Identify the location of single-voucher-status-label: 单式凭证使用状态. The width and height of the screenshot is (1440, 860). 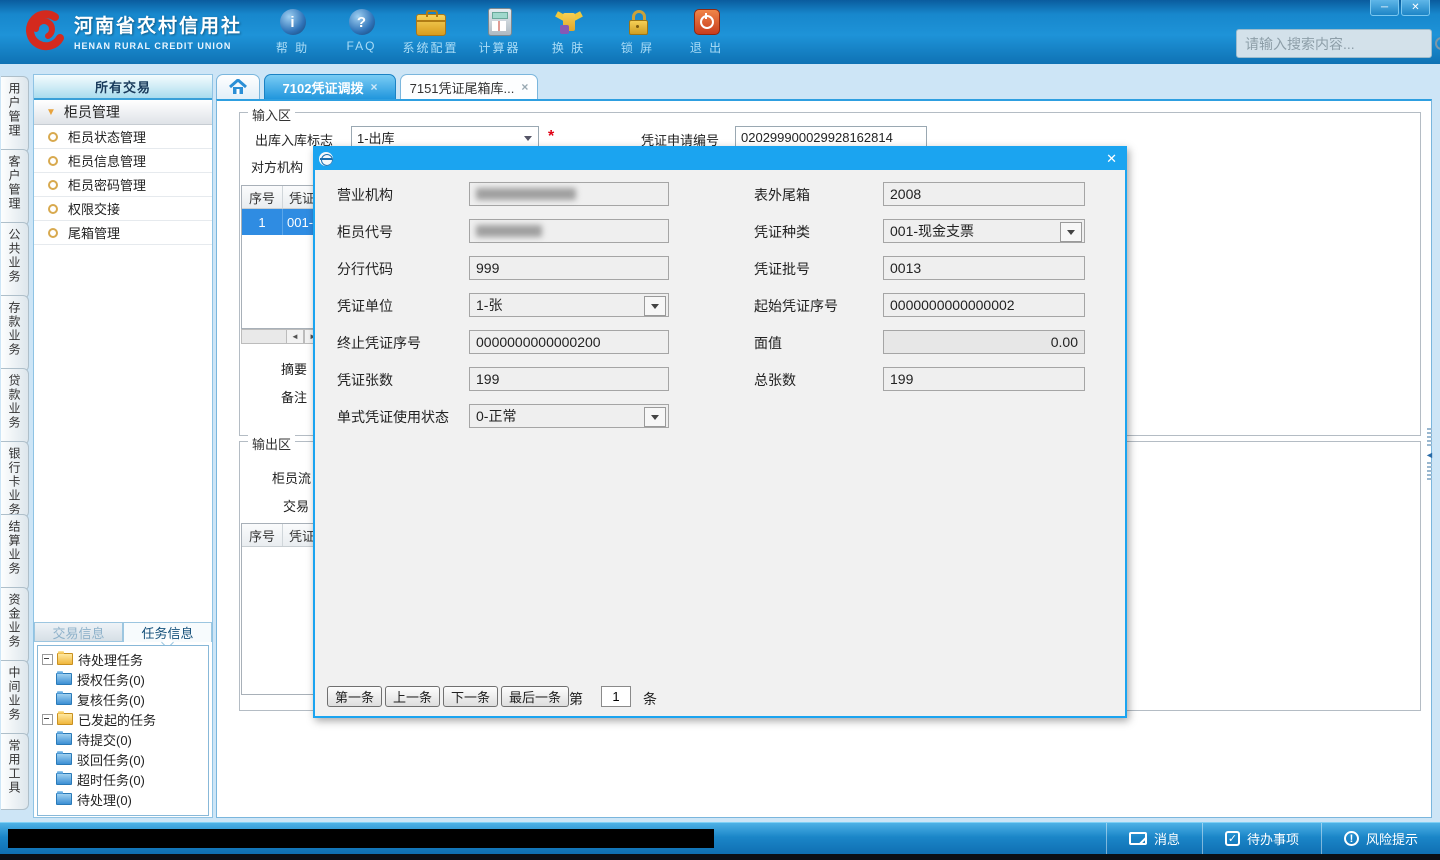
(393, 417).